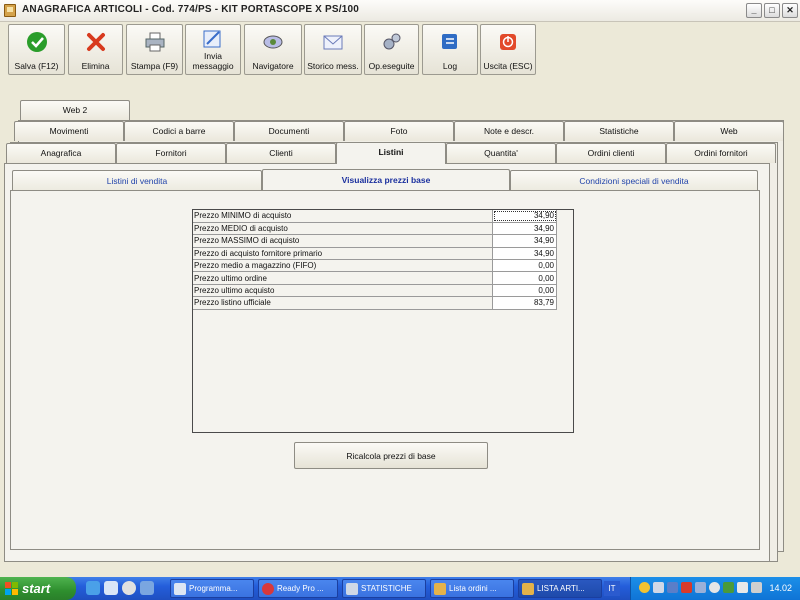 This screenshot has width=800, height=600. I want to click on tab-fornitori: Fornitori, so click(171, 153).